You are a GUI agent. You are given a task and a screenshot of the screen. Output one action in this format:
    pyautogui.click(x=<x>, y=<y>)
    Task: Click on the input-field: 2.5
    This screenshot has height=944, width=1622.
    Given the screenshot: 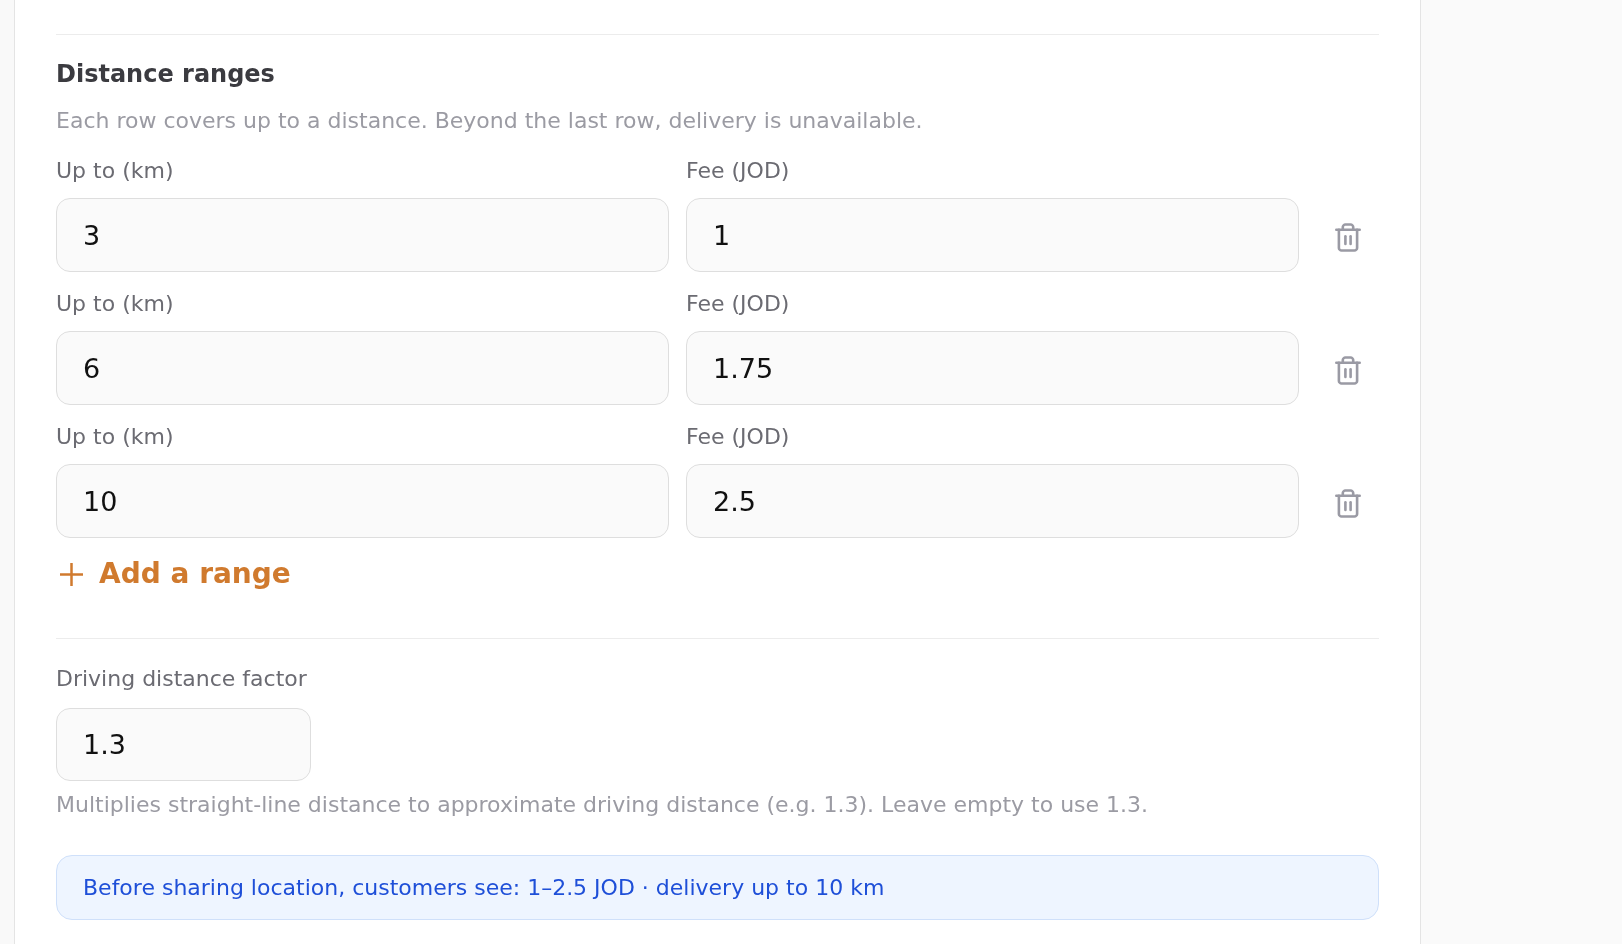 What is the action you would take?
    pyautogui.click(x=992, y=501)
    